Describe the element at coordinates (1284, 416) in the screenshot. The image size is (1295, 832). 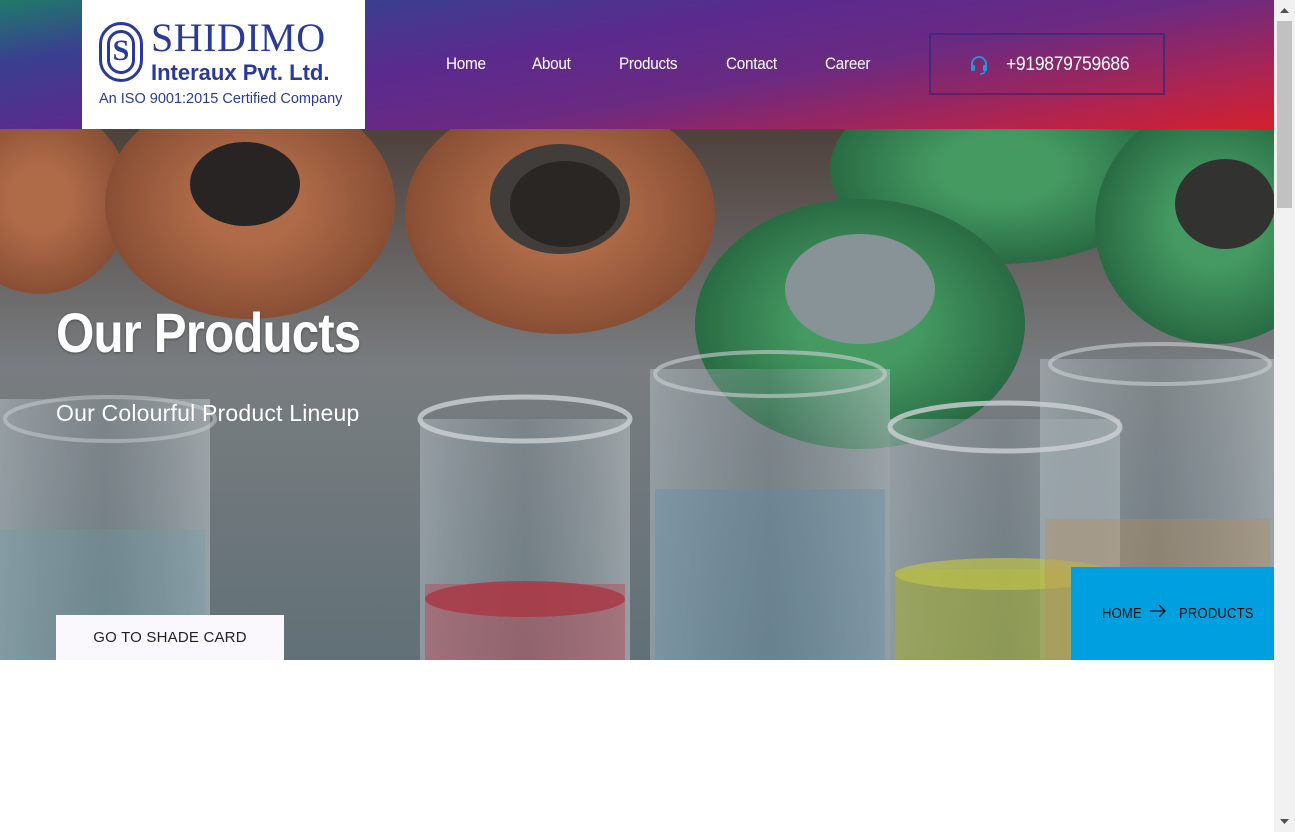
I see `page-scrollbar` at that location.